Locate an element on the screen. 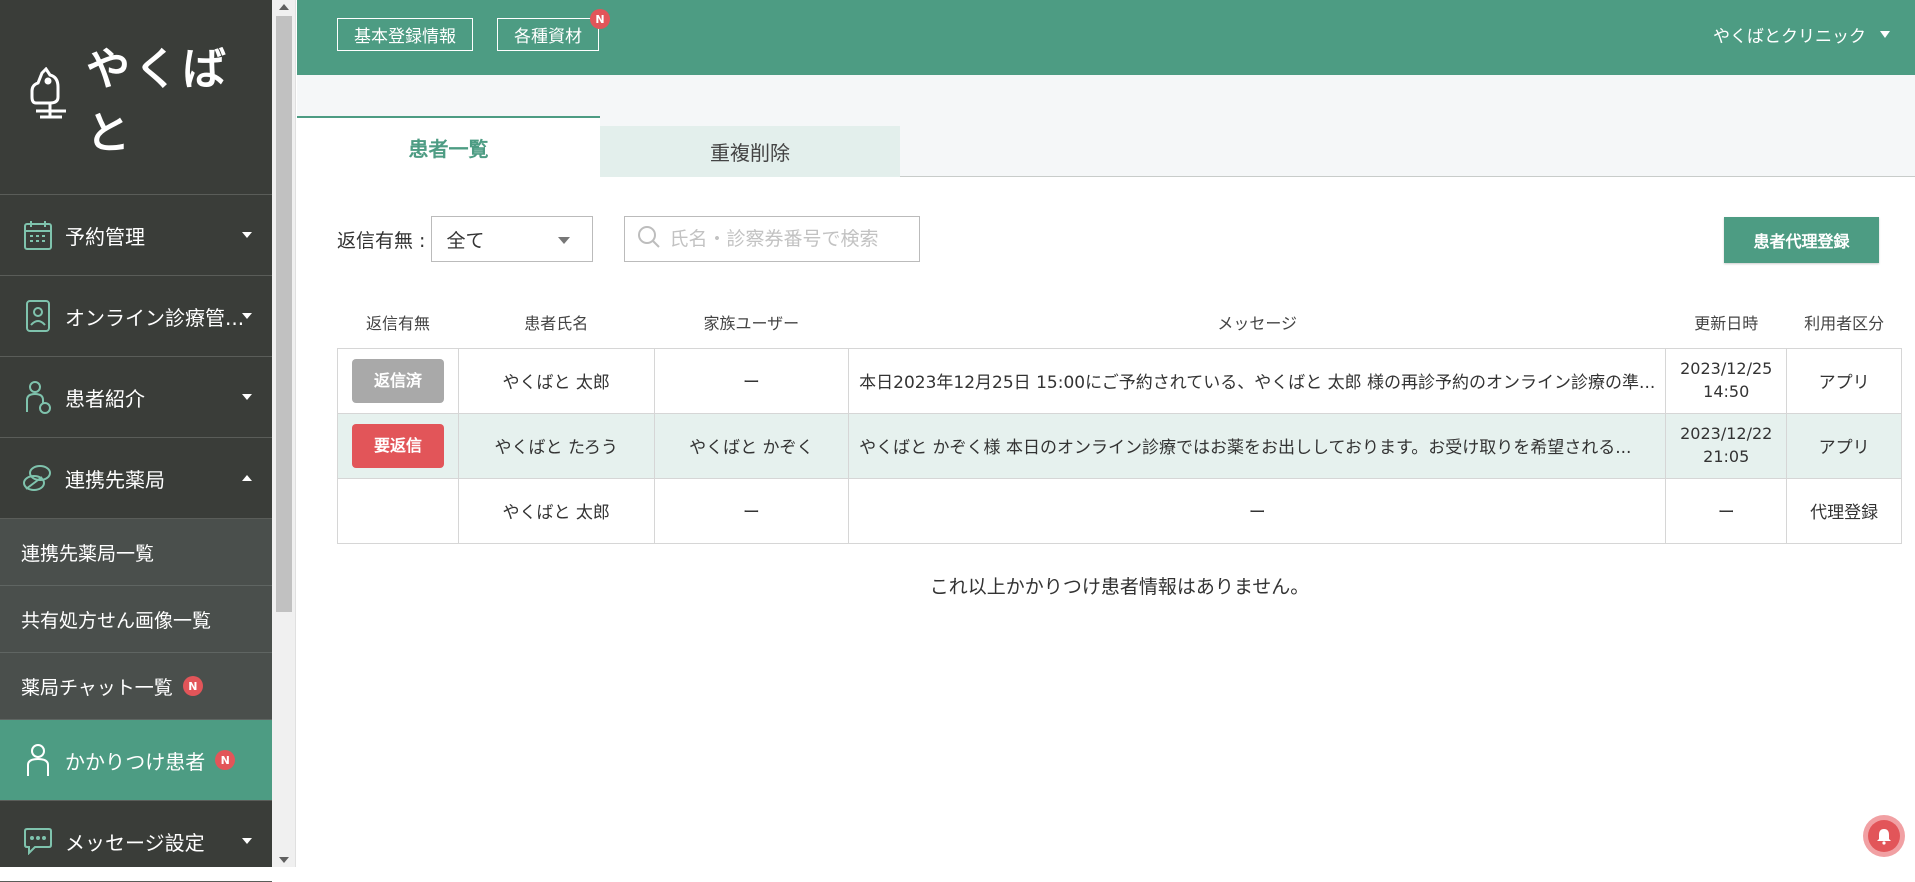 The width and height of the screenshot is (1915, 882). updated-at-cell: 2023/12/22 21:05 is located at coordinates (1726, 445).